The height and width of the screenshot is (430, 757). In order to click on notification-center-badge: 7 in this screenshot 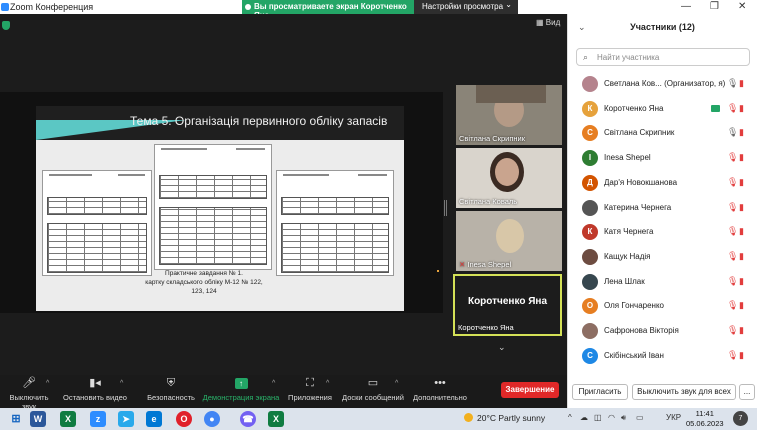, I will do `click(740, 418)`.